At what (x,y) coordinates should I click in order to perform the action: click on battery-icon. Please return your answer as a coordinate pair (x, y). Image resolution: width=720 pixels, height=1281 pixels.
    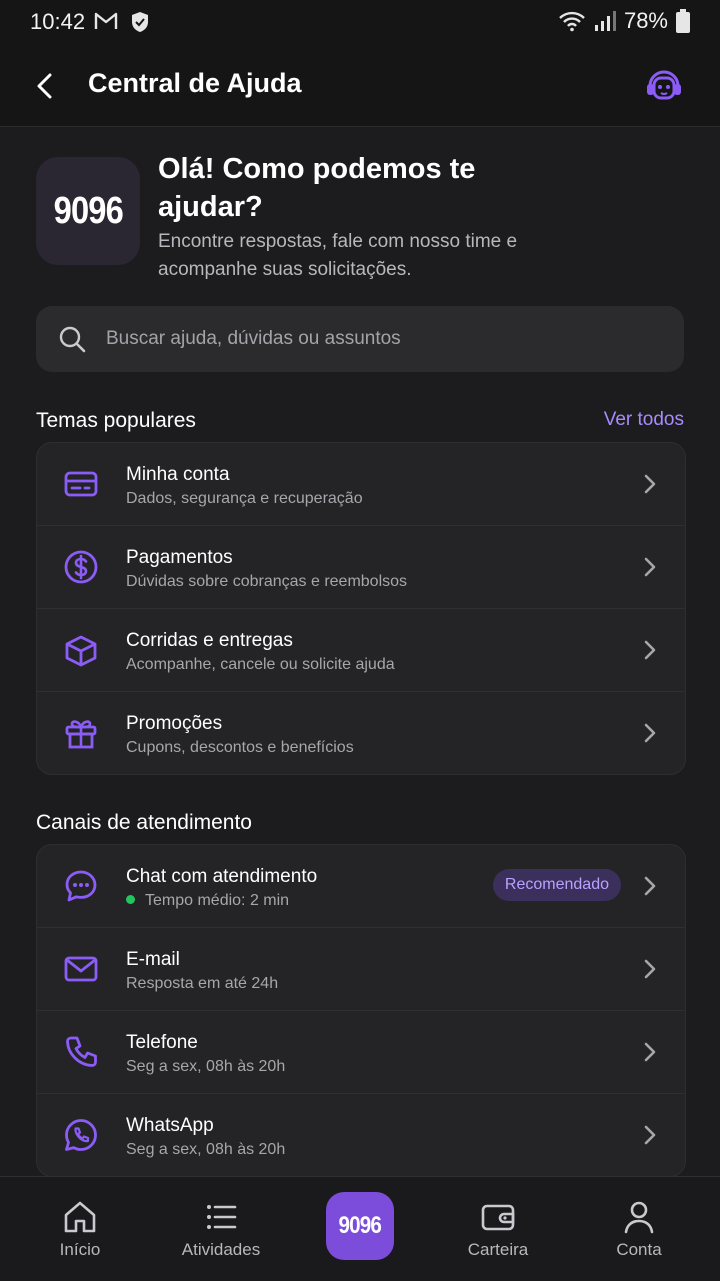
    Looking at the image, I should click on (683, 21).